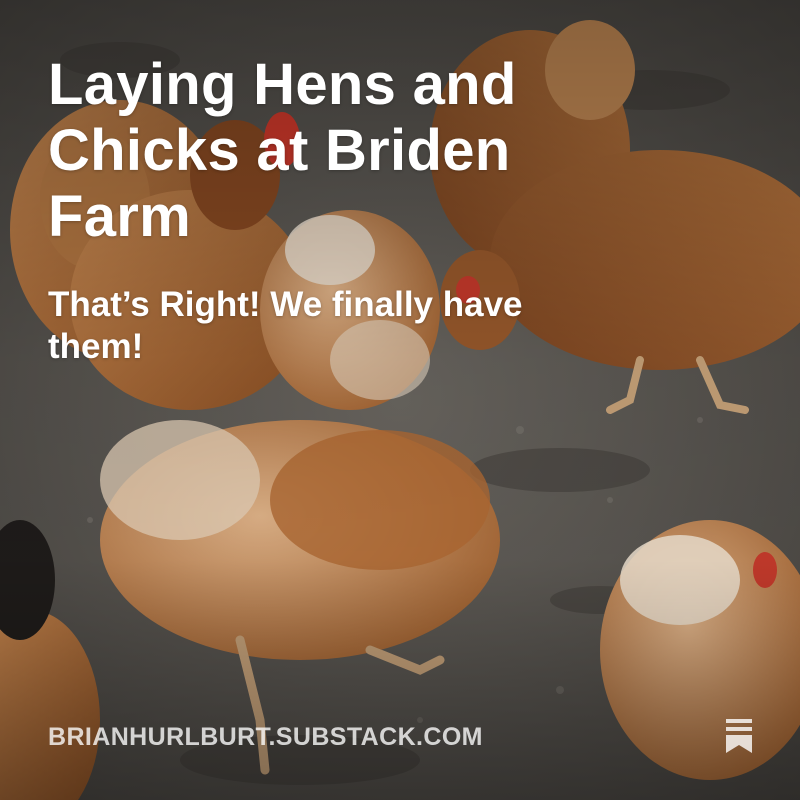 The height and width of the screenshot is (800, 800). I want to click on substack-bookmark-icon, so click(739, 736).